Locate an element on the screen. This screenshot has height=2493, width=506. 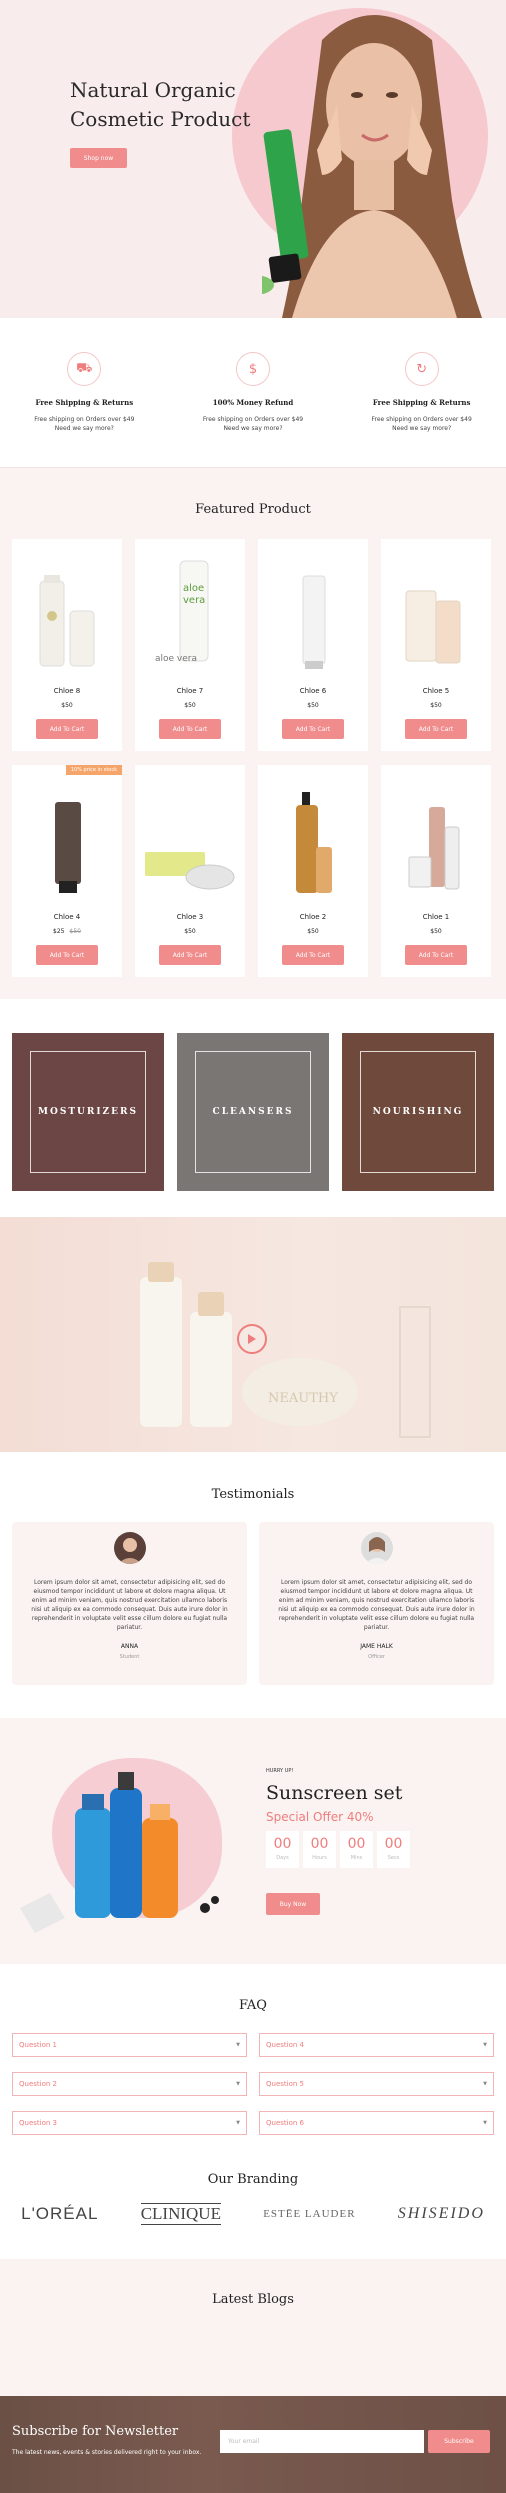
refresh-icon: ↻ is located at coordinates (421, 369).